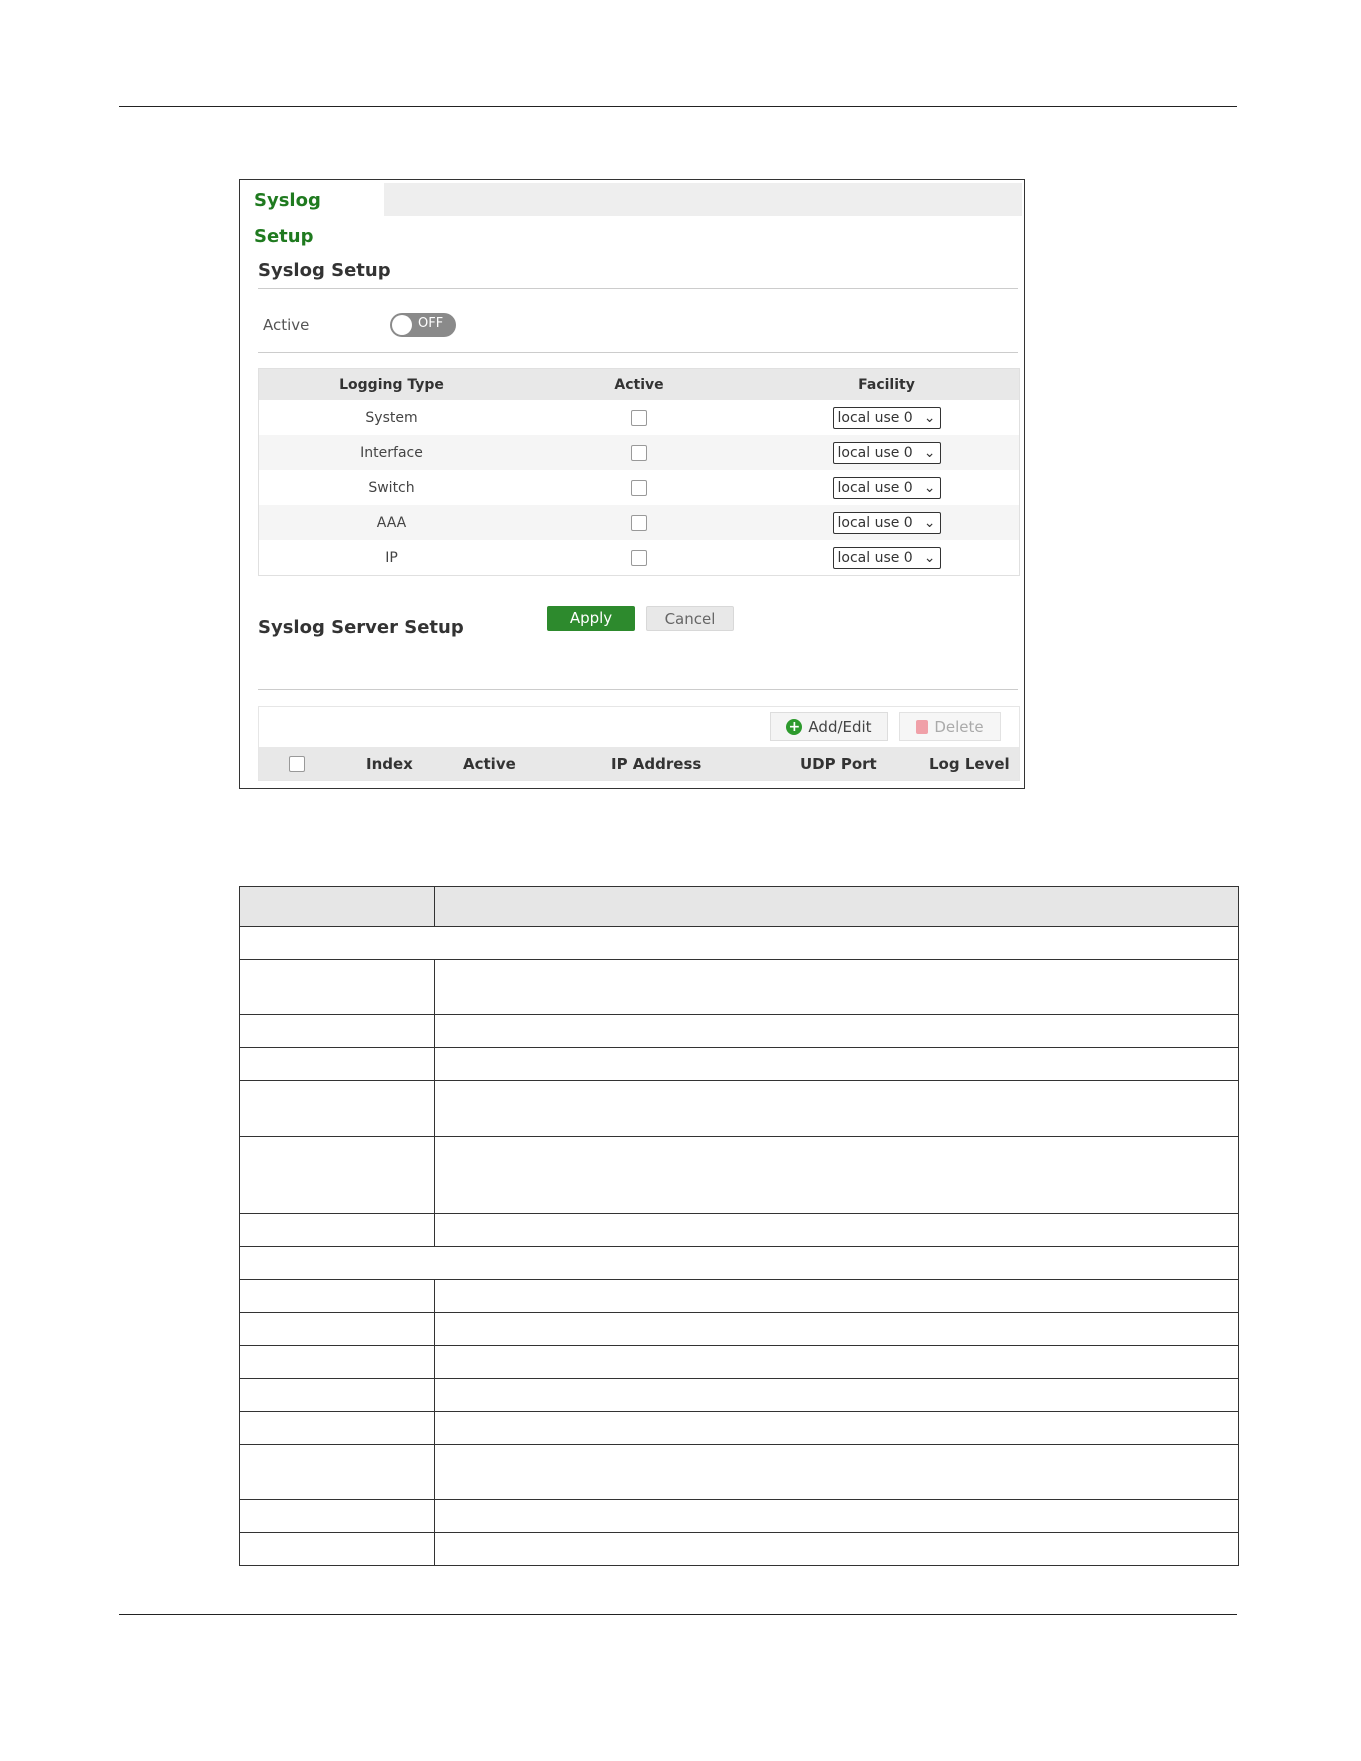 The image size is (1361, 1761). I want to click on active-checkbox-switch, so click(639, 487).